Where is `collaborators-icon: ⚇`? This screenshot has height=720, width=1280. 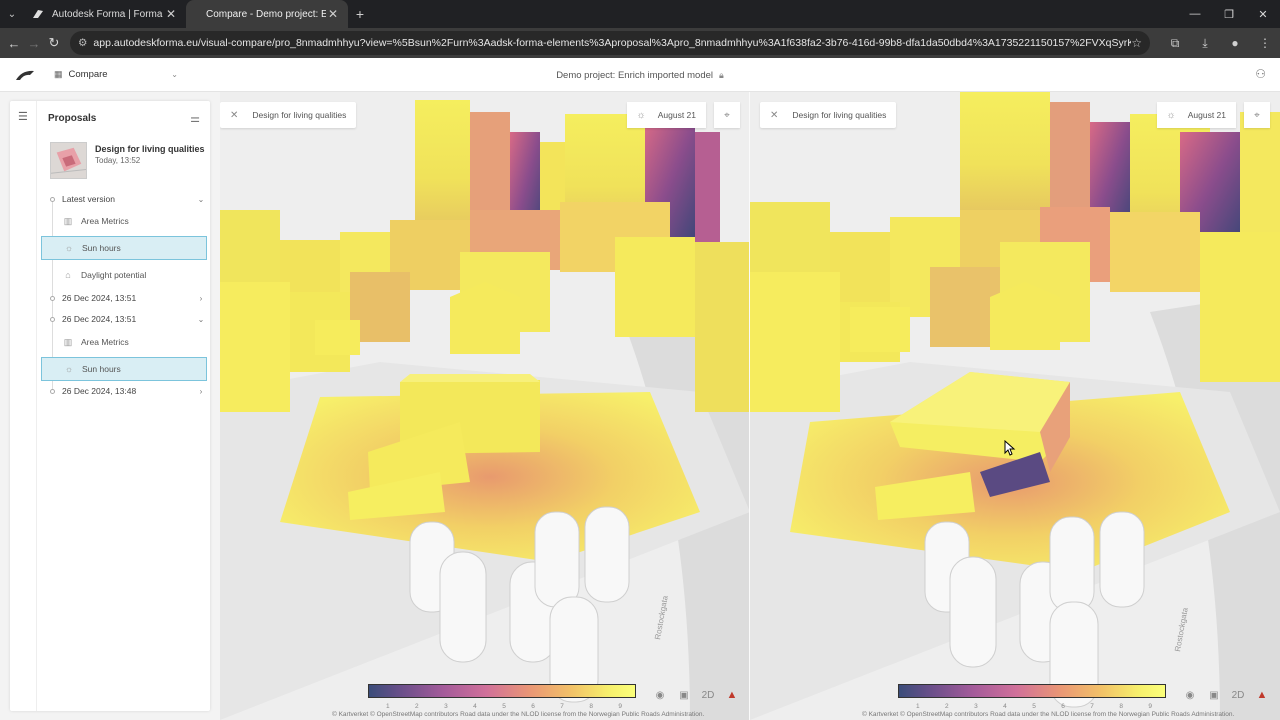 collaborators-icon: ⚇ is located at coordinates (1260, 74).